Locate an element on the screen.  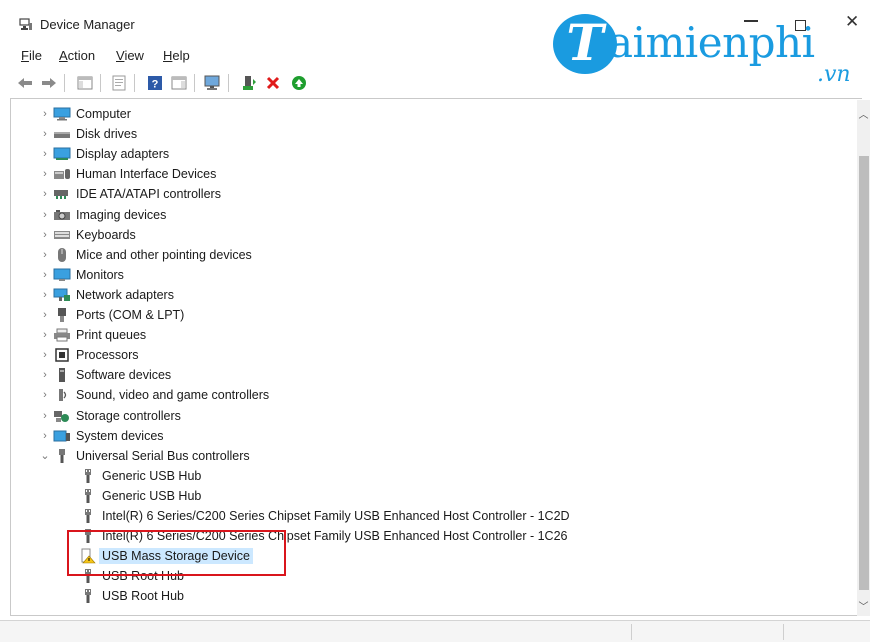
tree-category-system-devices: › System devices is located at coordinates (100, 436).